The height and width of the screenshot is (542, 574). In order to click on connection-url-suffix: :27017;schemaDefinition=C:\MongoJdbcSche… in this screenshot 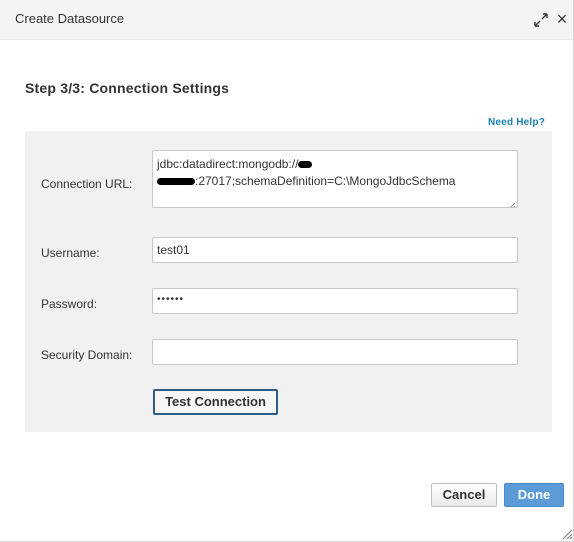, I will do `click(325, 181)`.